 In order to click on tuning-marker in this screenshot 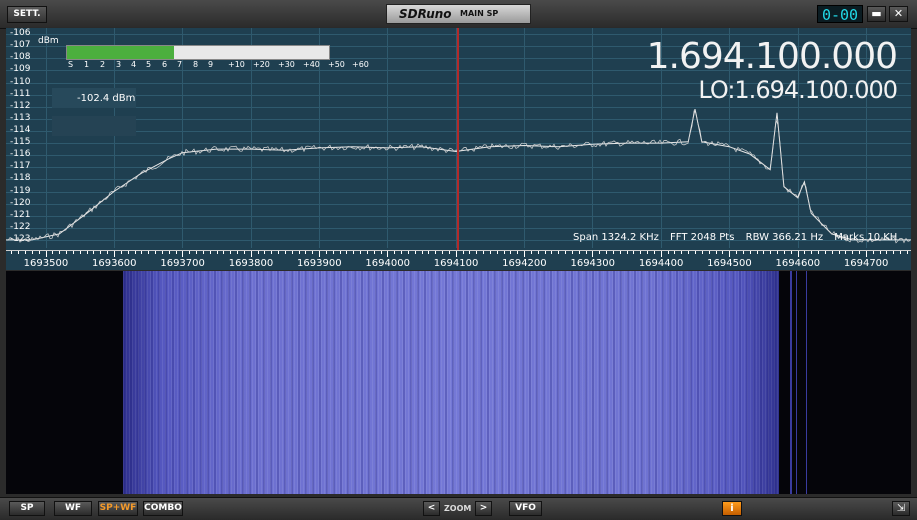, I will do `click(458, 142)`.